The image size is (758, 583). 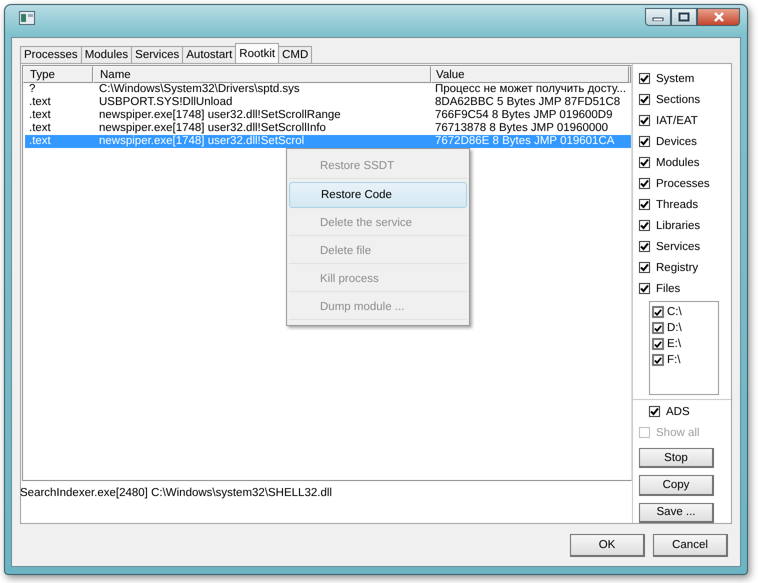 What do you see at coordinates (675, 78) in the screenshot?
I see `checkbox-label: System` at bounding box center [675, 78].